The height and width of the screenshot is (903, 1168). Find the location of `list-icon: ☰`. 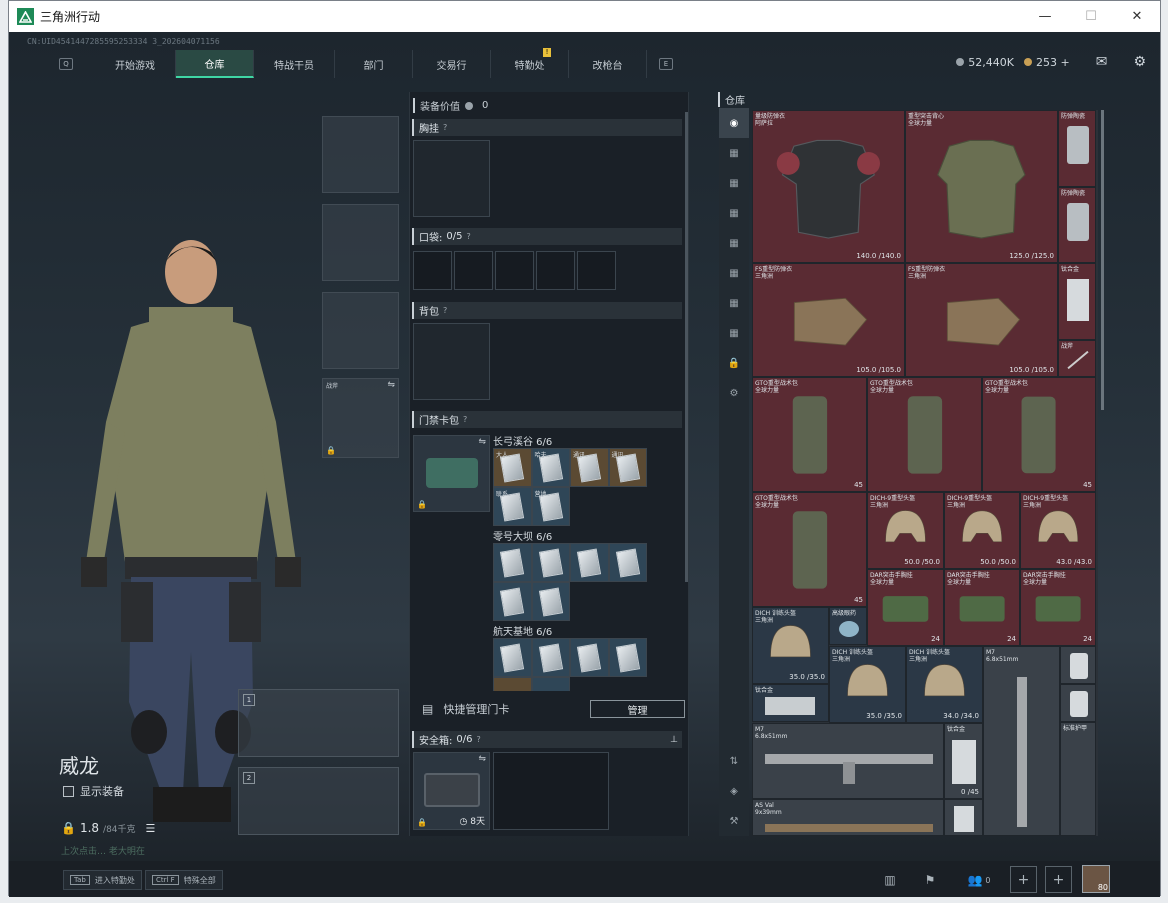

list-icon: ☰ is located at coordinates (151, 828).